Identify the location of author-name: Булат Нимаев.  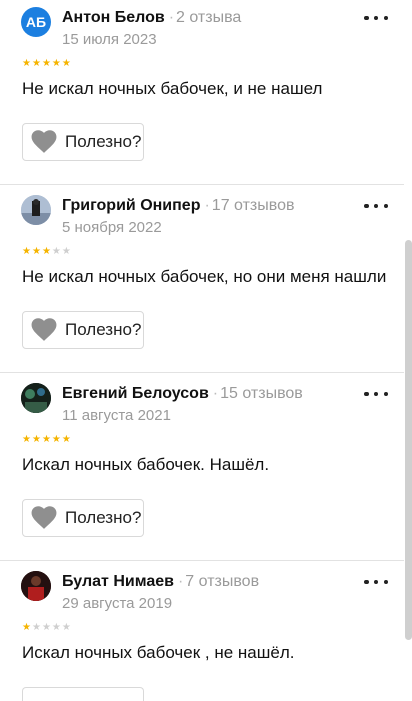
(118, 581).